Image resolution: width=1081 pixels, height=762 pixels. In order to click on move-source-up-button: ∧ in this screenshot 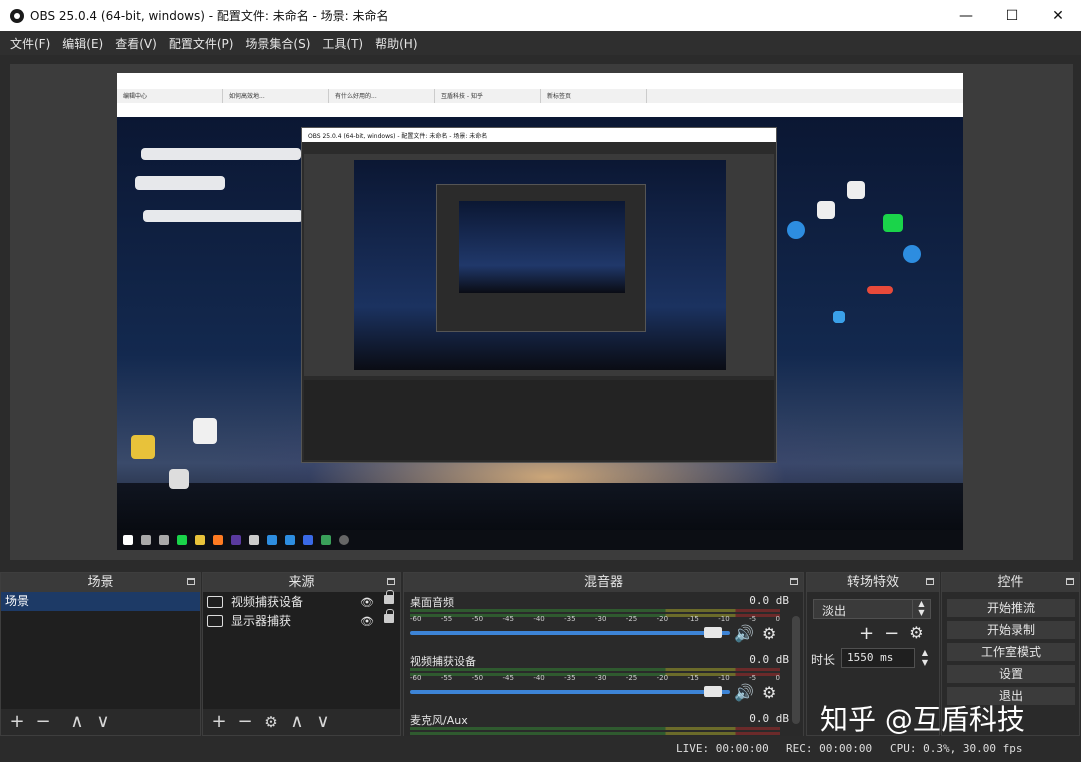, I will do `click(297, 721)`.